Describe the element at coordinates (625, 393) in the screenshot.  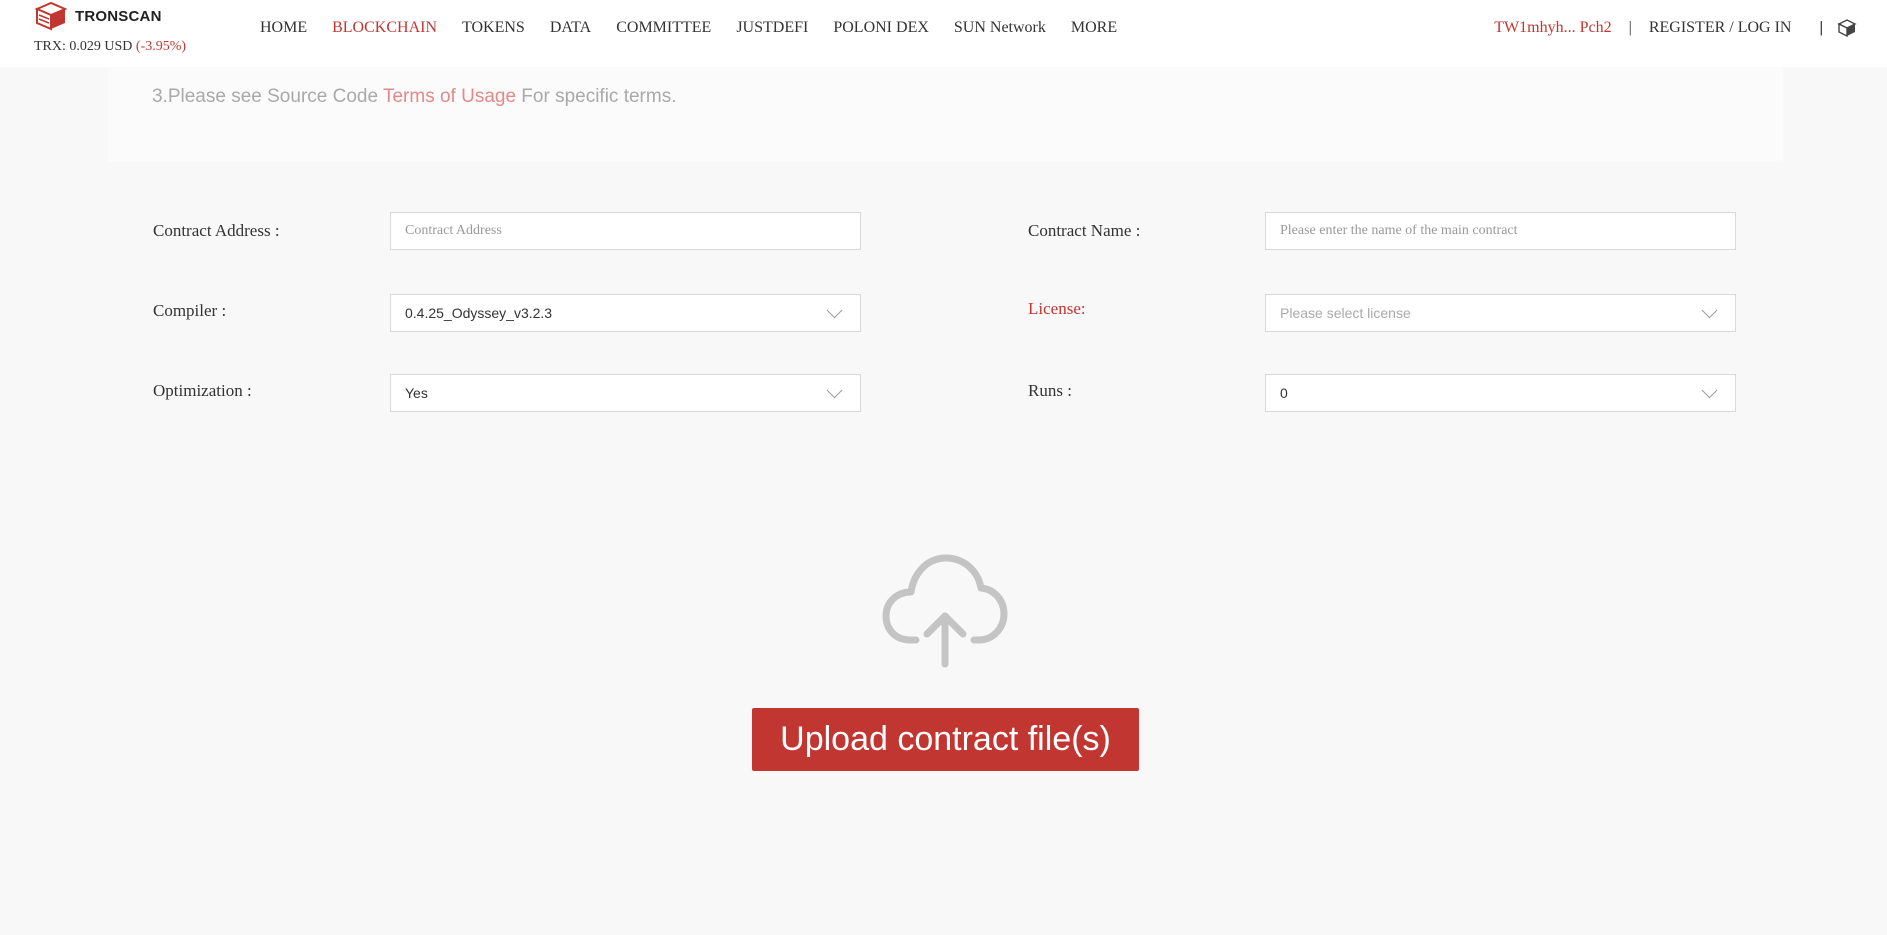
I see `optimization-select: Yes` at that location.